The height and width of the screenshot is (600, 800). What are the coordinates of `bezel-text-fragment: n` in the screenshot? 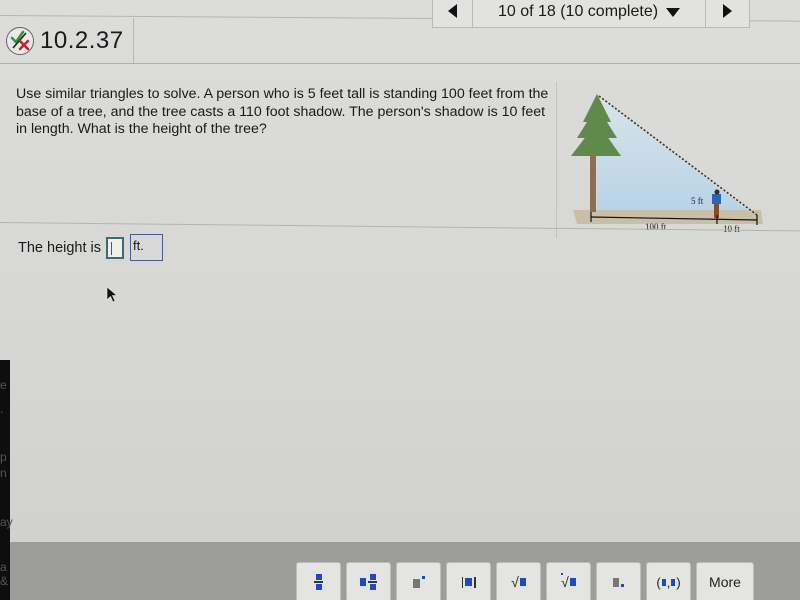 It's located at (3, 473).